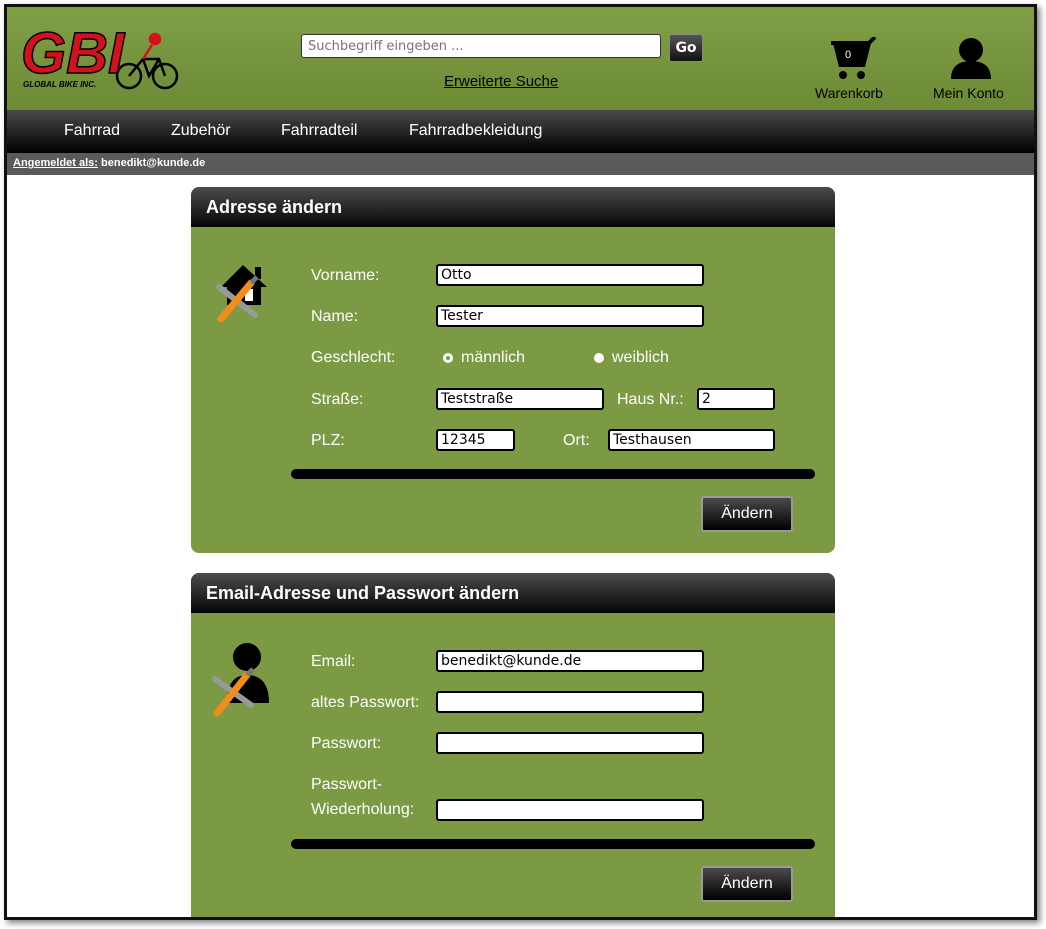 The width and height of the screenshot is (1046, 929). I want to click on email-label: Email:, so click(333, 661).